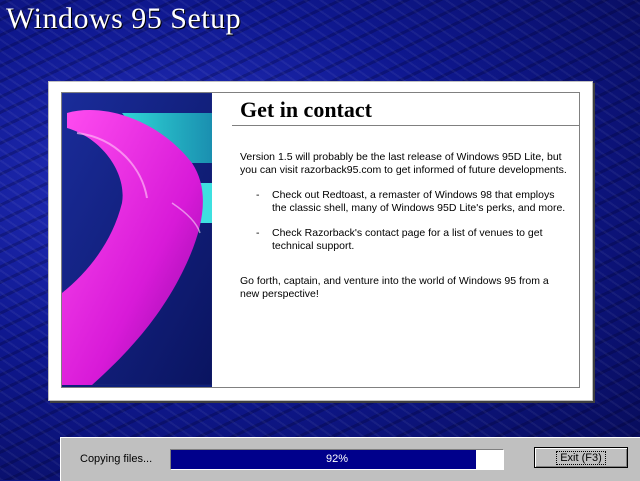  I want to click on status-bar: Copying files... 92% Exit (F3), so click(350, 459).